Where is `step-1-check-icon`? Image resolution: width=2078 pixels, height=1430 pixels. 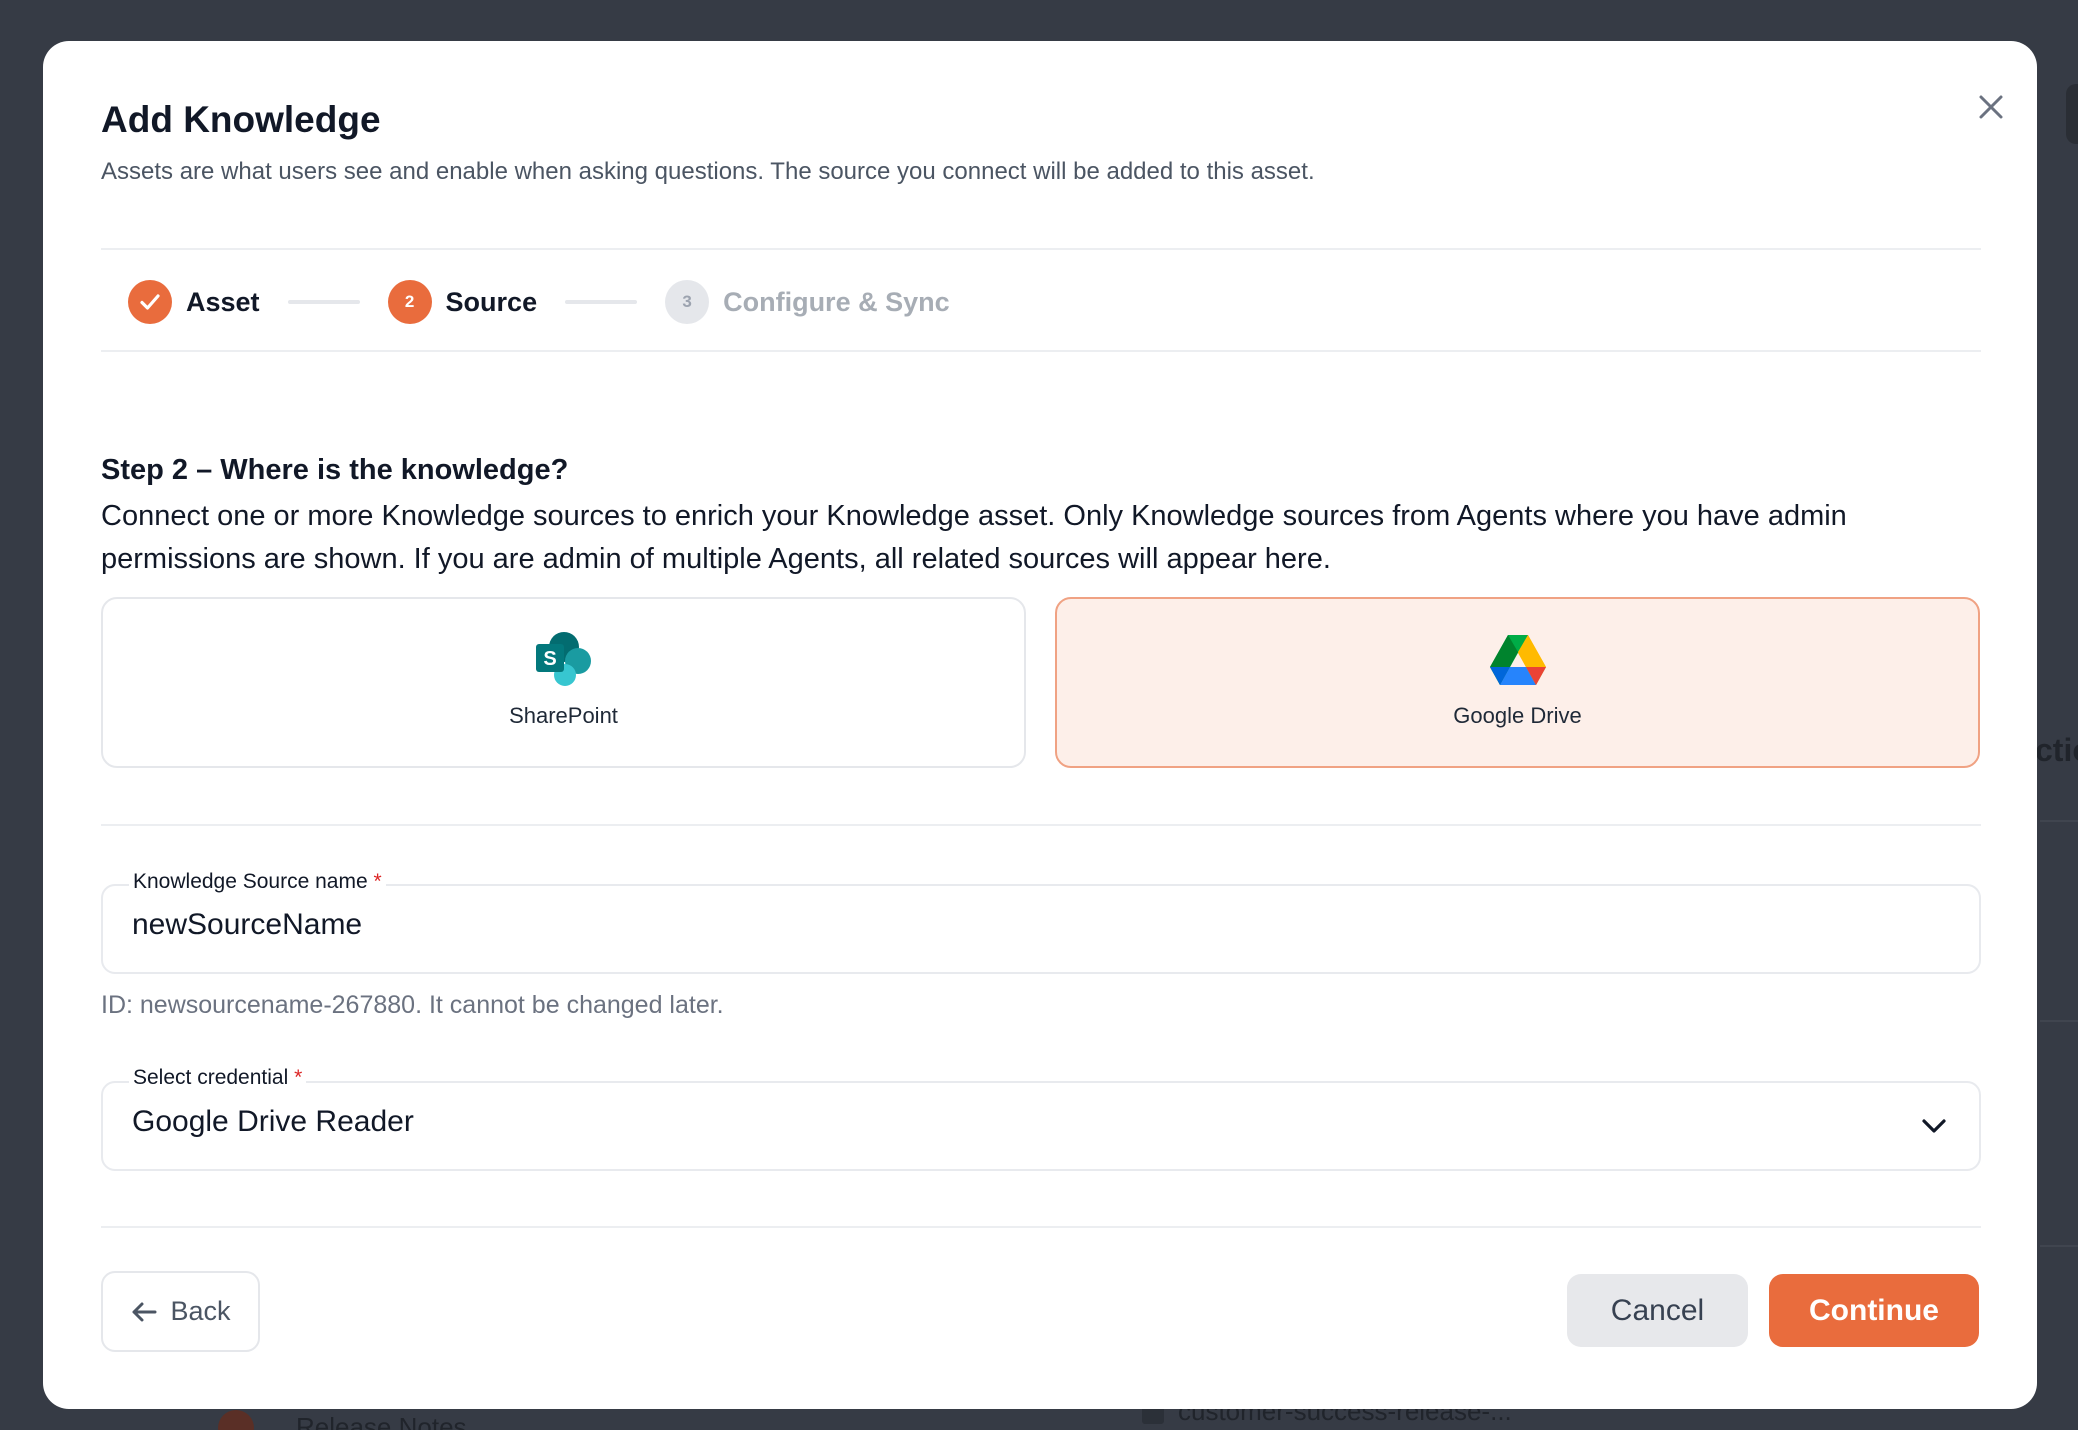 step-1-check-icon is located at coordinates (150, 302).